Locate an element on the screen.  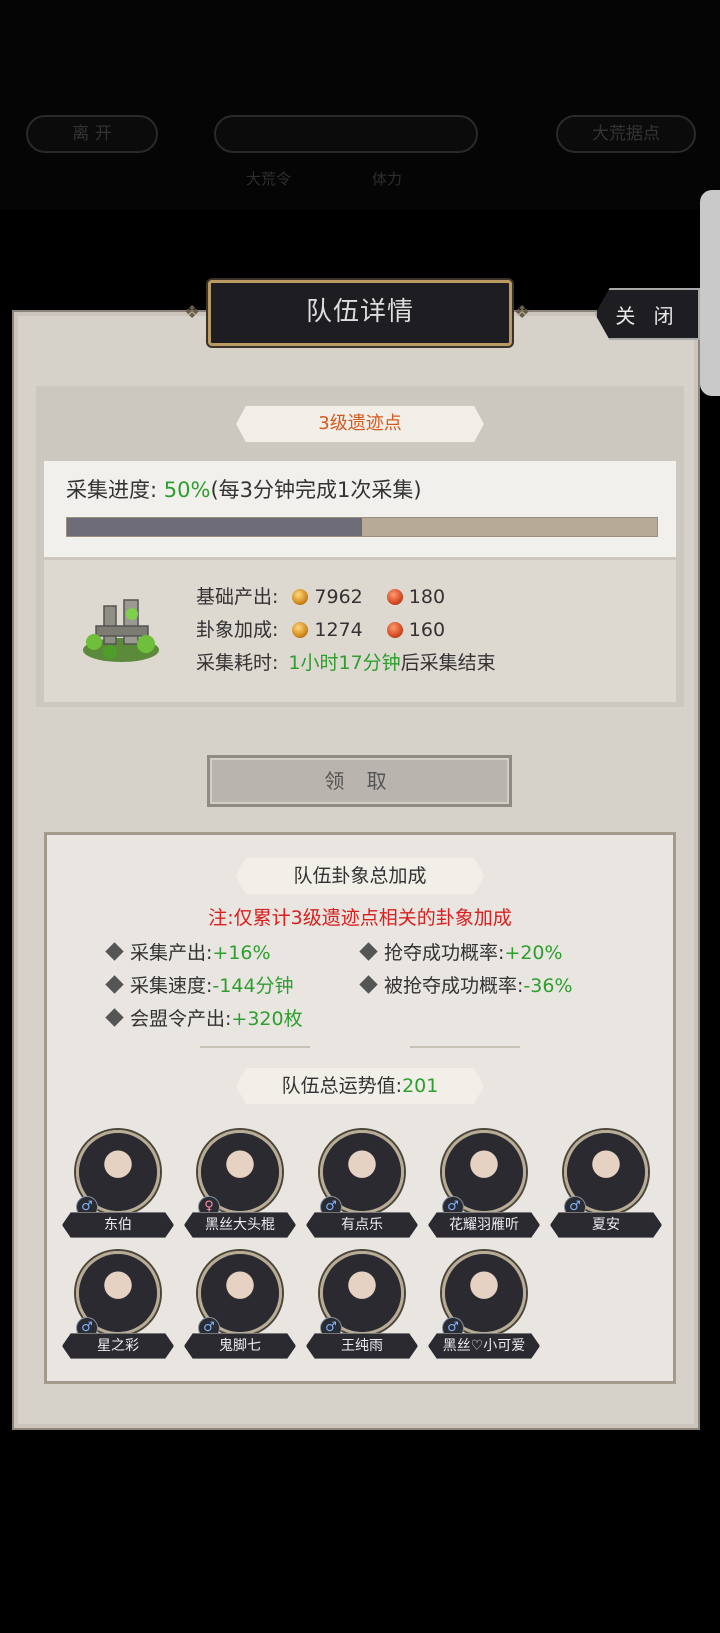
bonus-value: -36% is located at coordinates (548, 986).